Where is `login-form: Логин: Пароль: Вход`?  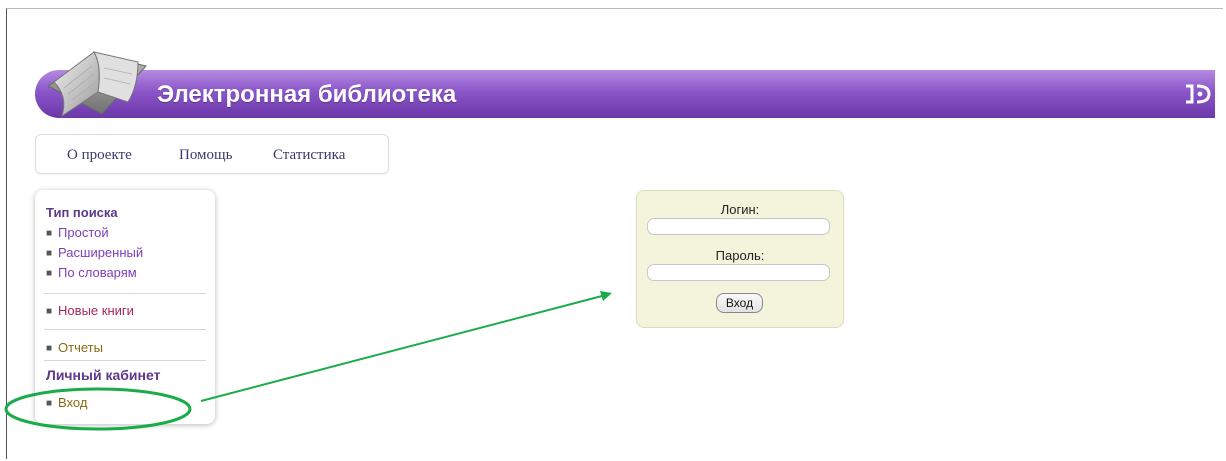 login-form: Логин: Пароль: Вход is located at coordinates (740, 259).